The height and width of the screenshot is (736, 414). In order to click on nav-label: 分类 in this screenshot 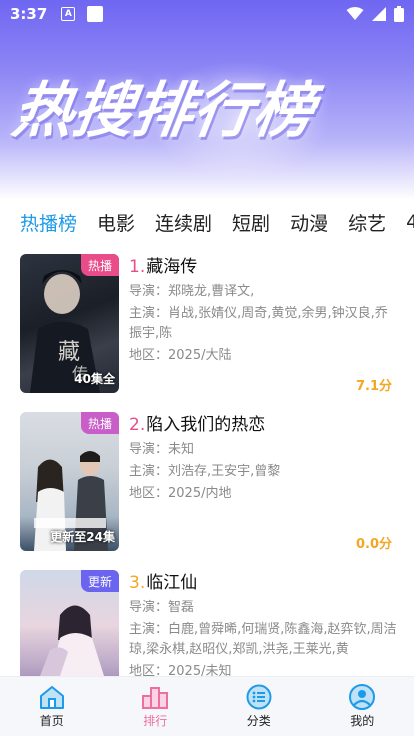, I will do `click(258, 721)`.